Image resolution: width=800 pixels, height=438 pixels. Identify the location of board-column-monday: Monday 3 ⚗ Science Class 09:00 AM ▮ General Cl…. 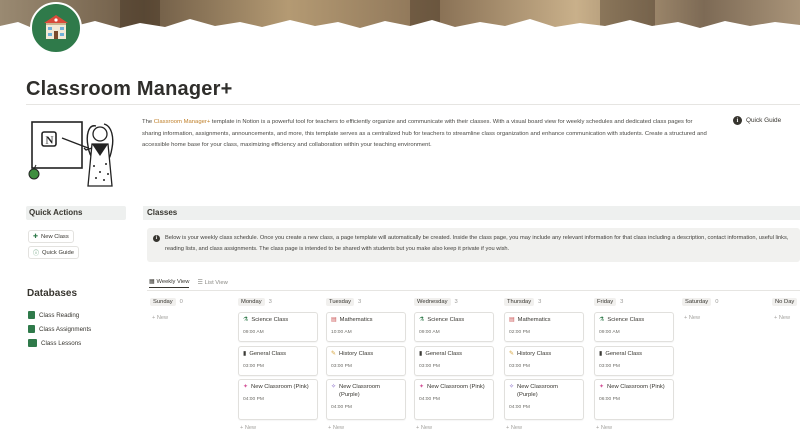
(278, 363).